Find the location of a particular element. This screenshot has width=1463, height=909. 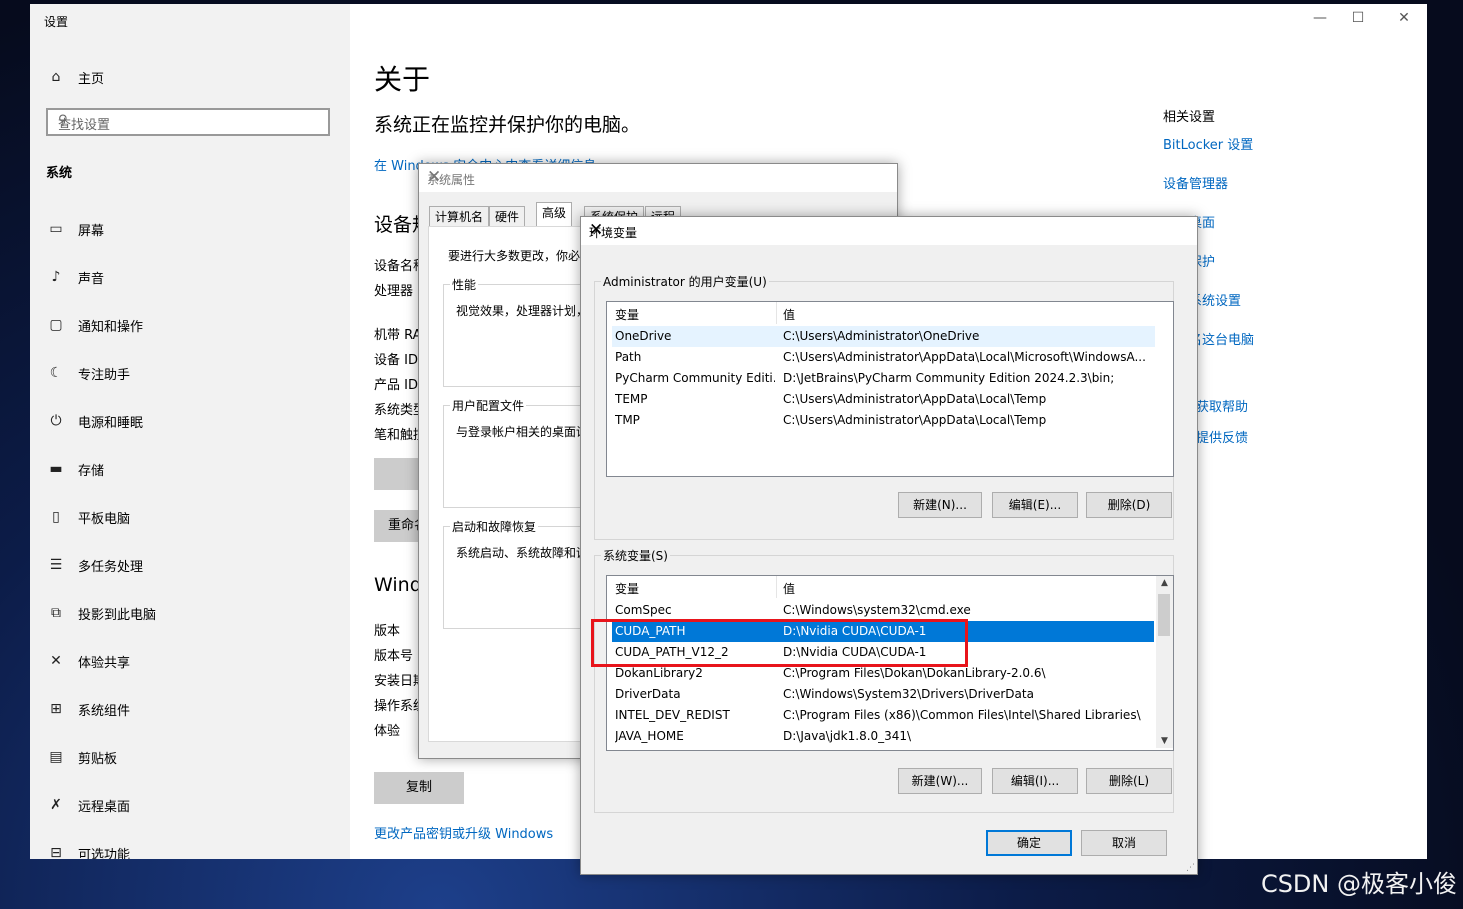

variable-value: D:\Java\jdk1.8.0_341\ is located at coordinates (847, 736).